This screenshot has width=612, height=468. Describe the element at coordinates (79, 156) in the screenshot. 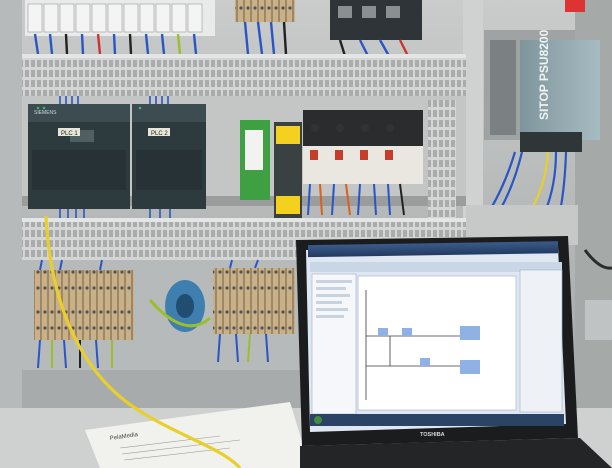

I see `plc-module-1: SIEMENS PLC 1` at that location.